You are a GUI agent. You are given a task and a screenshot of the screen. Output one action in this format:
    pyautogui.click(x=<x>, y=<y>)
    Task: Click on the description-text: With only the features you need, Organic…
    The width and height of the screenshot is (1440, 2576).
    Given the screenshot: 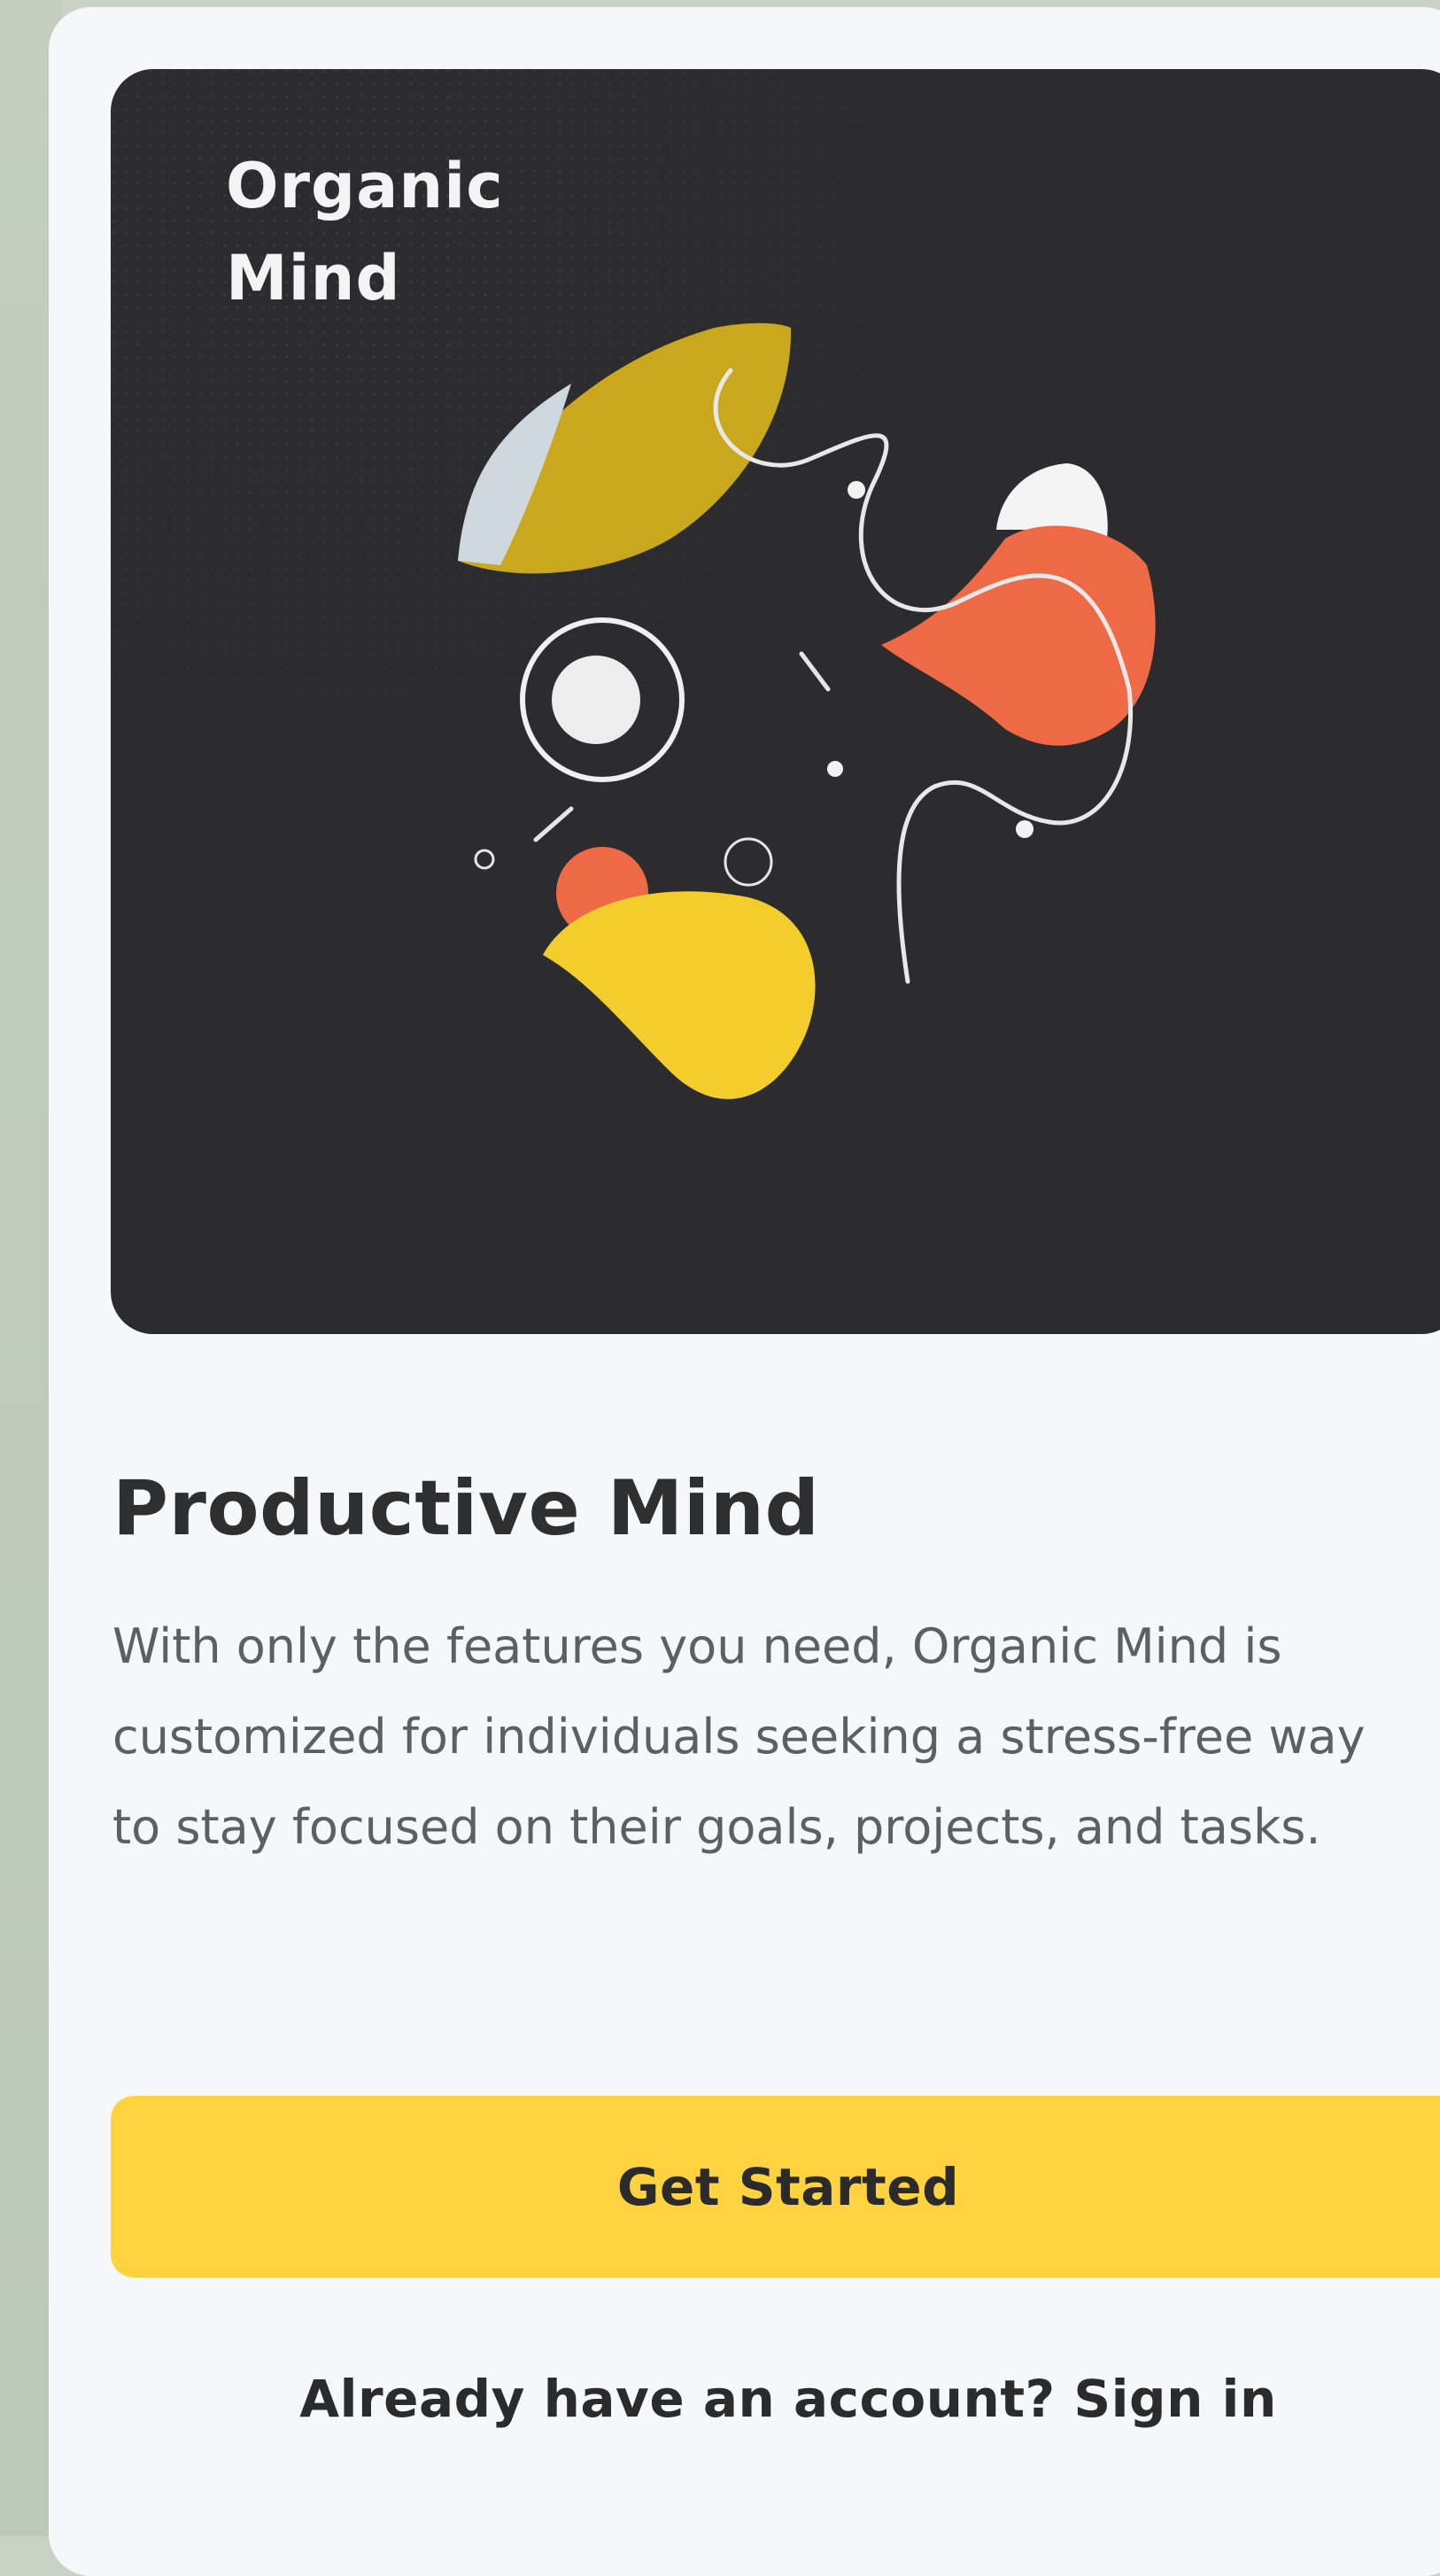 What is the action you would take?
    pyautogui.click(x=739, y=1736)
    